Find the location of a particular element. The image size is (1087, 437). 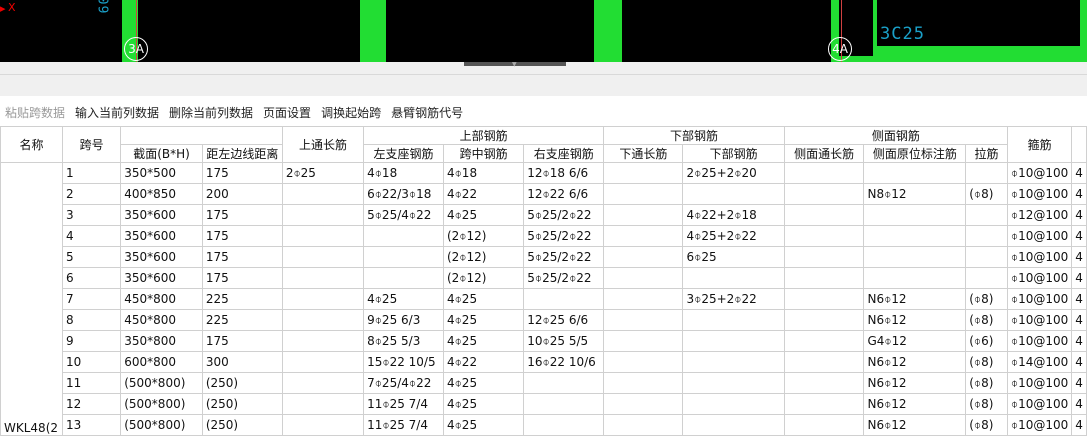

span-cell: 4 is located at coordinates (91, 236).